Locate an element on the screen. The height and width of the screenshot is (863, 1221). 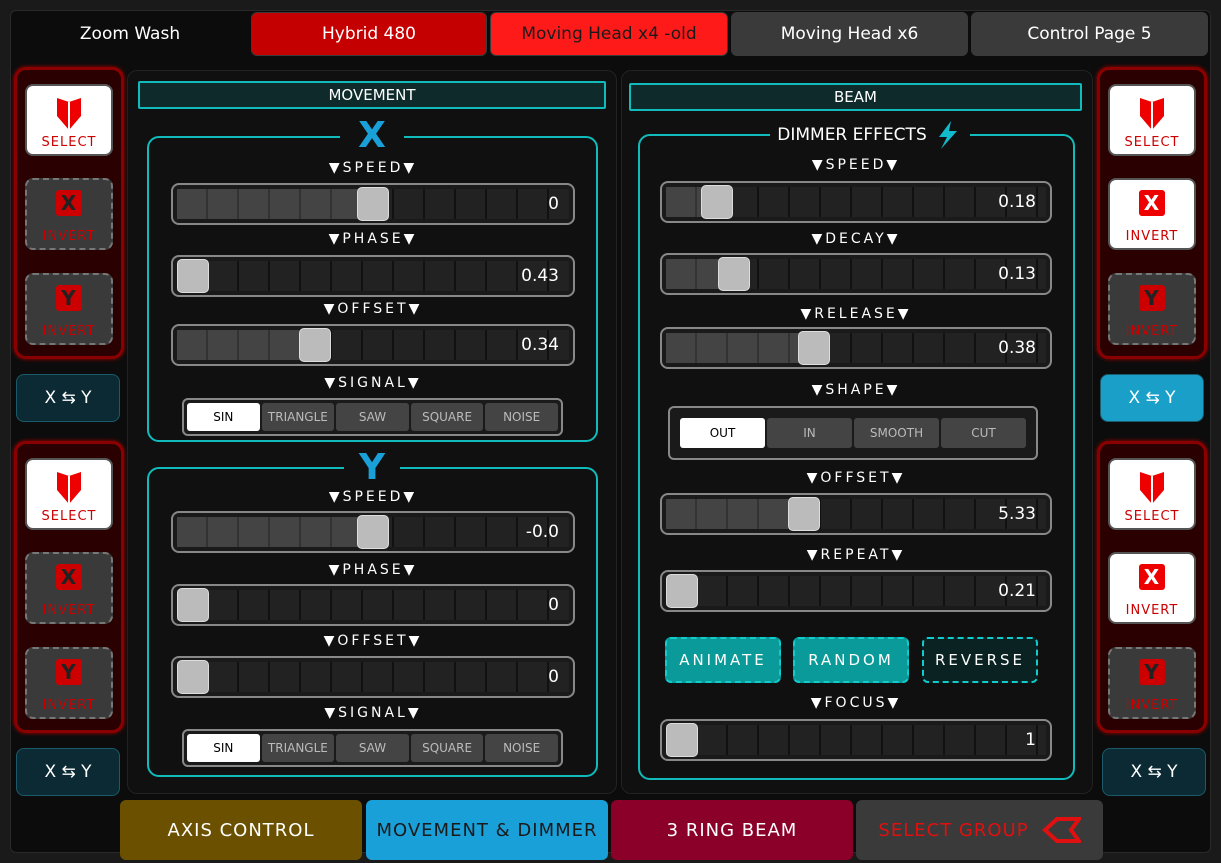
beam-focus-label: ▼FOCUS▼ is located at coordinates (856, 703).